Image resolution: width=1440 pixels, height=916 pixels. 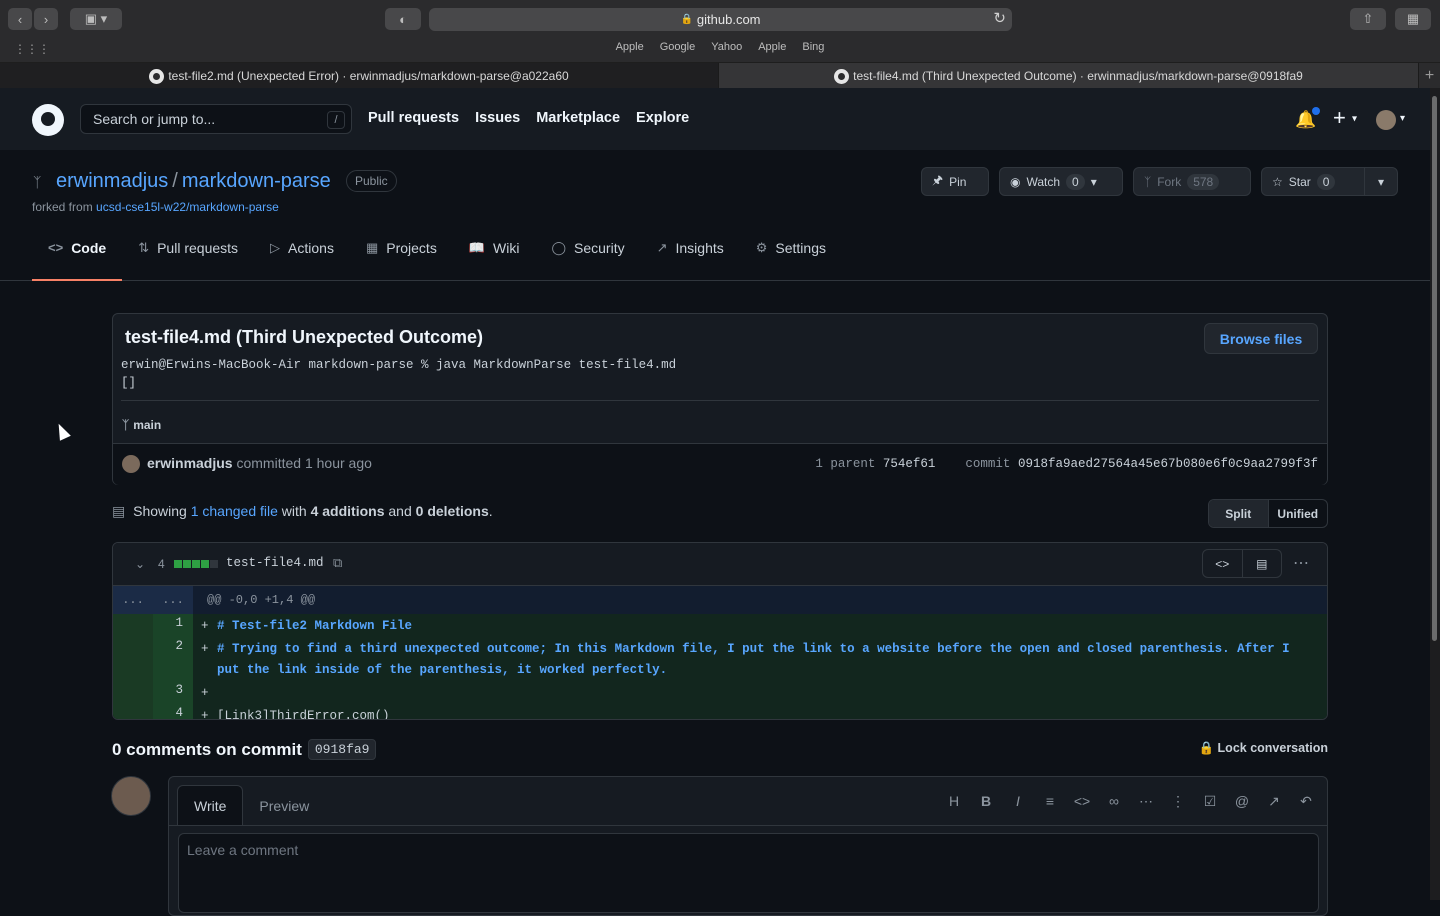 What do you see at coordinates (302, 260) in the screenshot?
I see `tab-actions: ▷ Actions` at bounding box center [302, 260].